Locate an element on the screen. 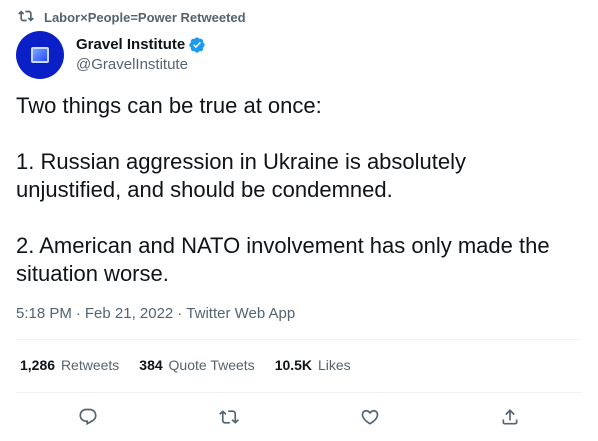  retweets-stat: 1,286 Retweets is located at coordinates (69, 365).